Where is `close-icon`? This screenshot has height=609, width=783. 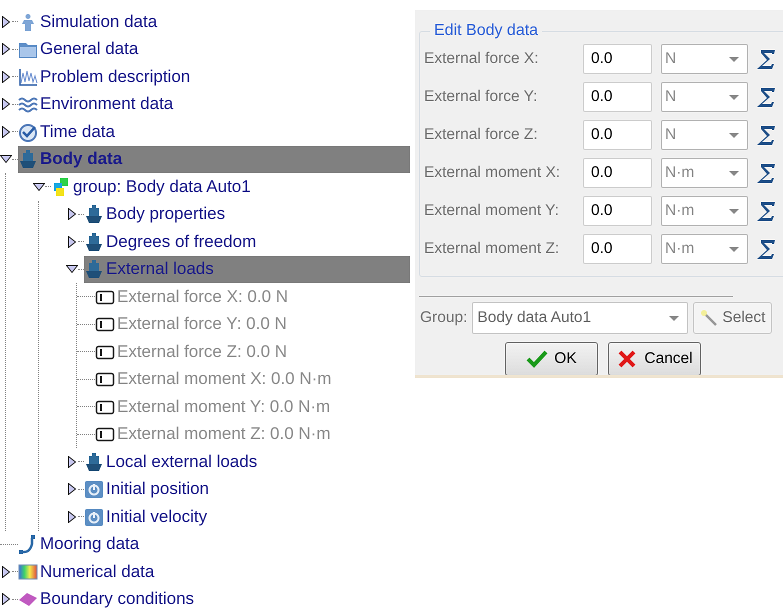 close-icon is located at coordinates (627, 359).